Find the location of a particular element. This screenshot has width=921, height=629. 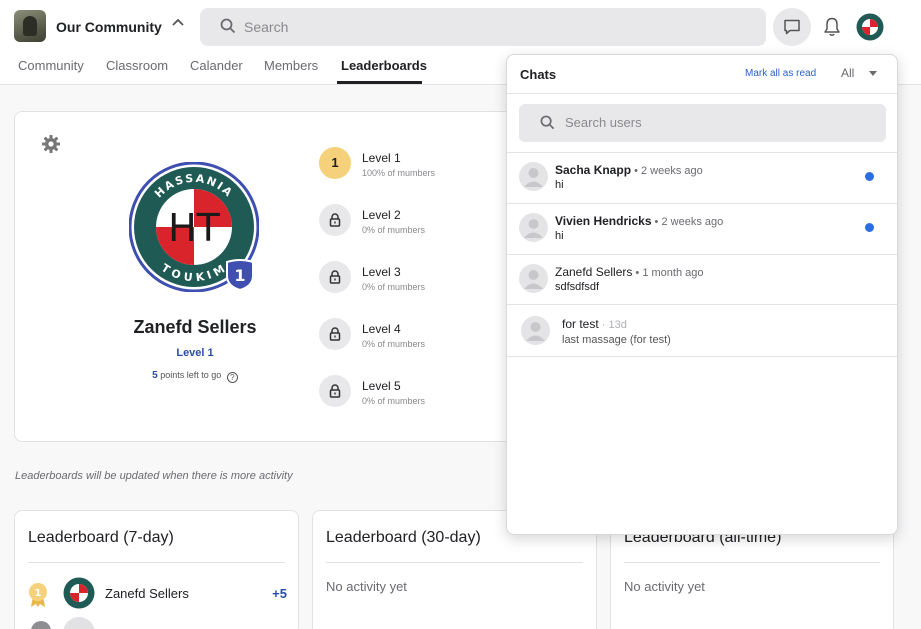

chat-time: · 13d is located at coordinates (612, 325).